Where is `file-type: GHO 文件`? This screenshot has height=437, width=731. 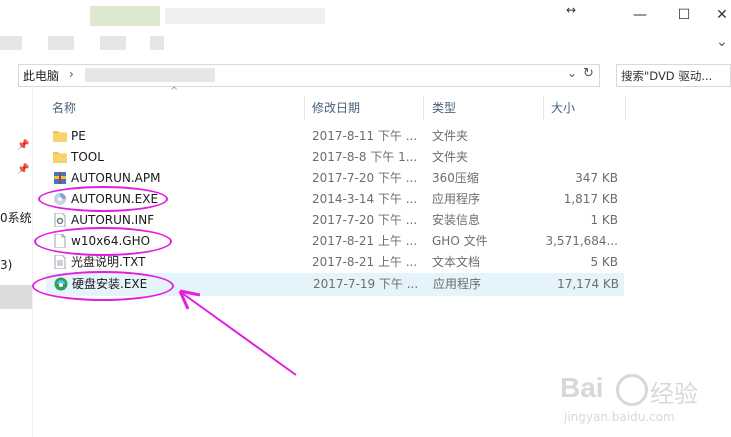
file-type: GHO 文件 is located at coordinates (460, 241).